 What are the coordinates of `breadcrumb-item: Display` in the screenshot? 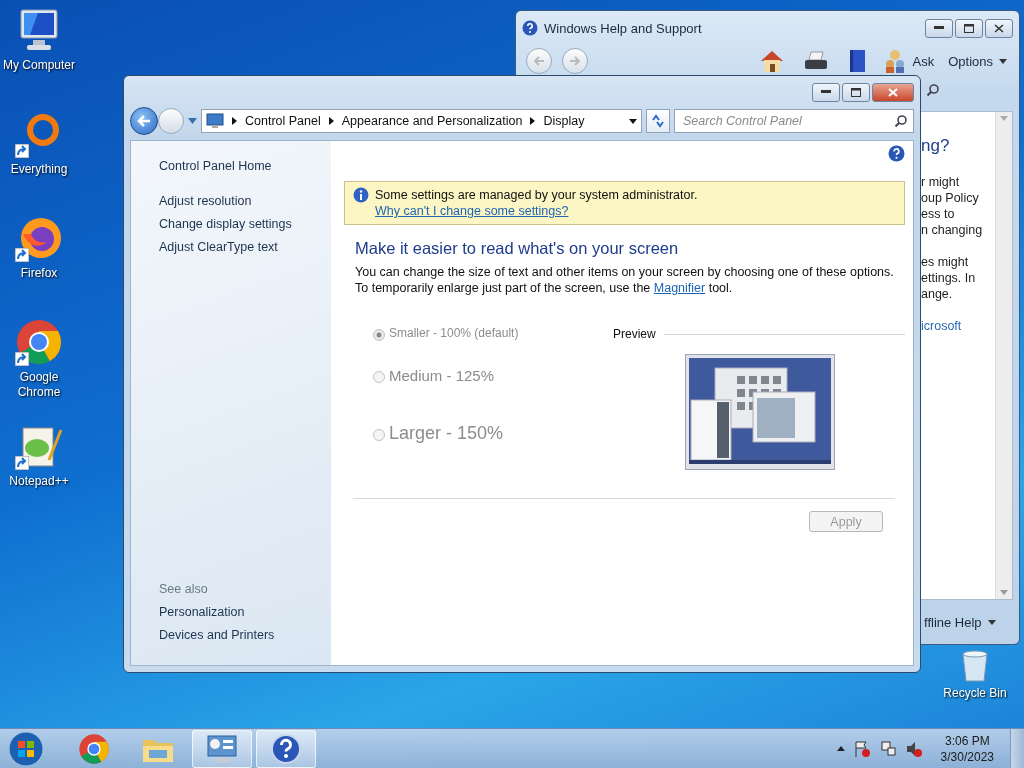 It's located at (564, 121).